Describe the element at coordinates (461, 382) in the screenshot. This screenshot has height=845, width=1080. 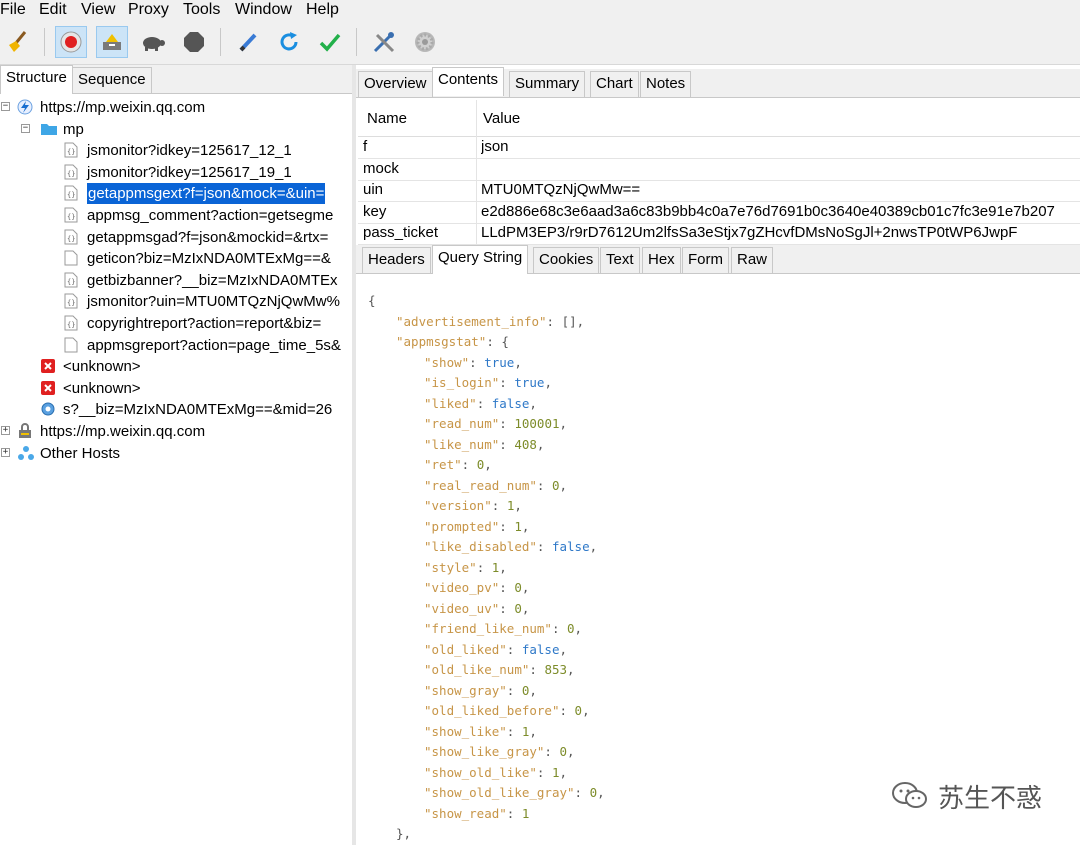
I see `json-key: is_login` at that location.